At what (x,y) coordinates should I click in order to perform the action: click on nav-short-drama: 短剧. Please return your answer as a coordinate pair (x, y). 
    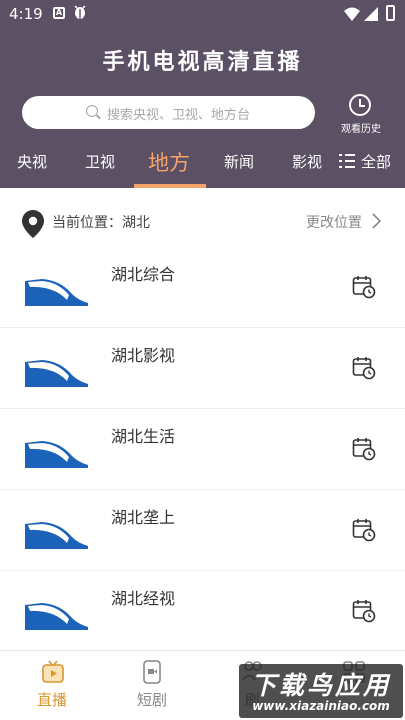
    Looking at the image, I should click on (152, 685).